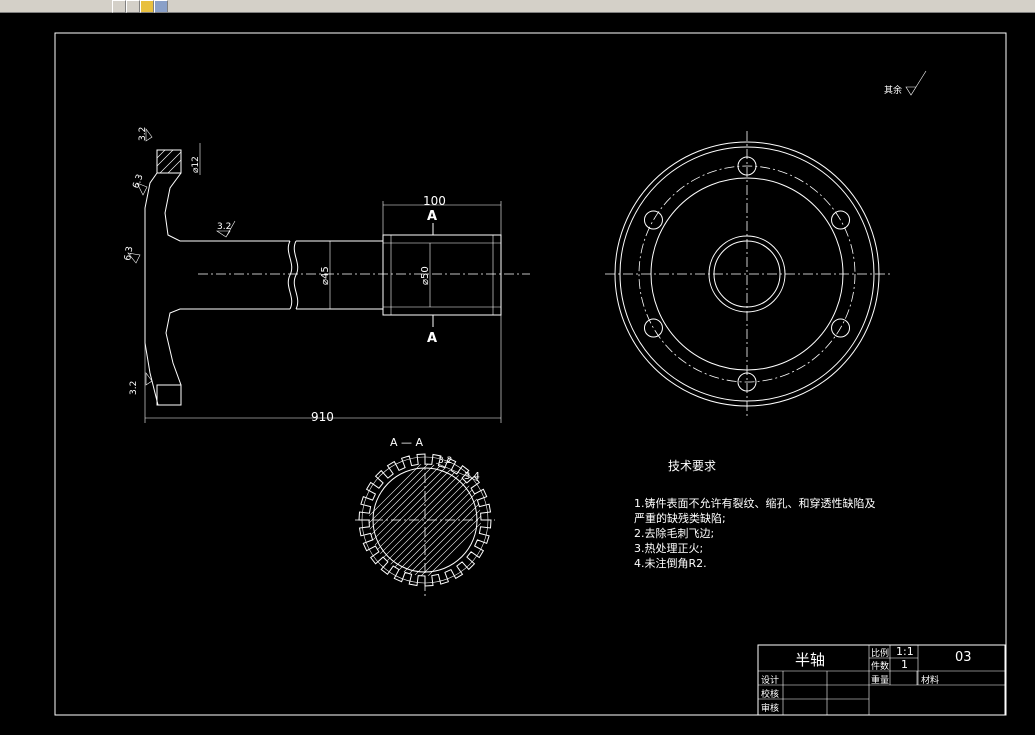 This screenshot has height=735, width=1035. I want to click on tech-item-4: 3.热处理正火;, so click(669, 548).